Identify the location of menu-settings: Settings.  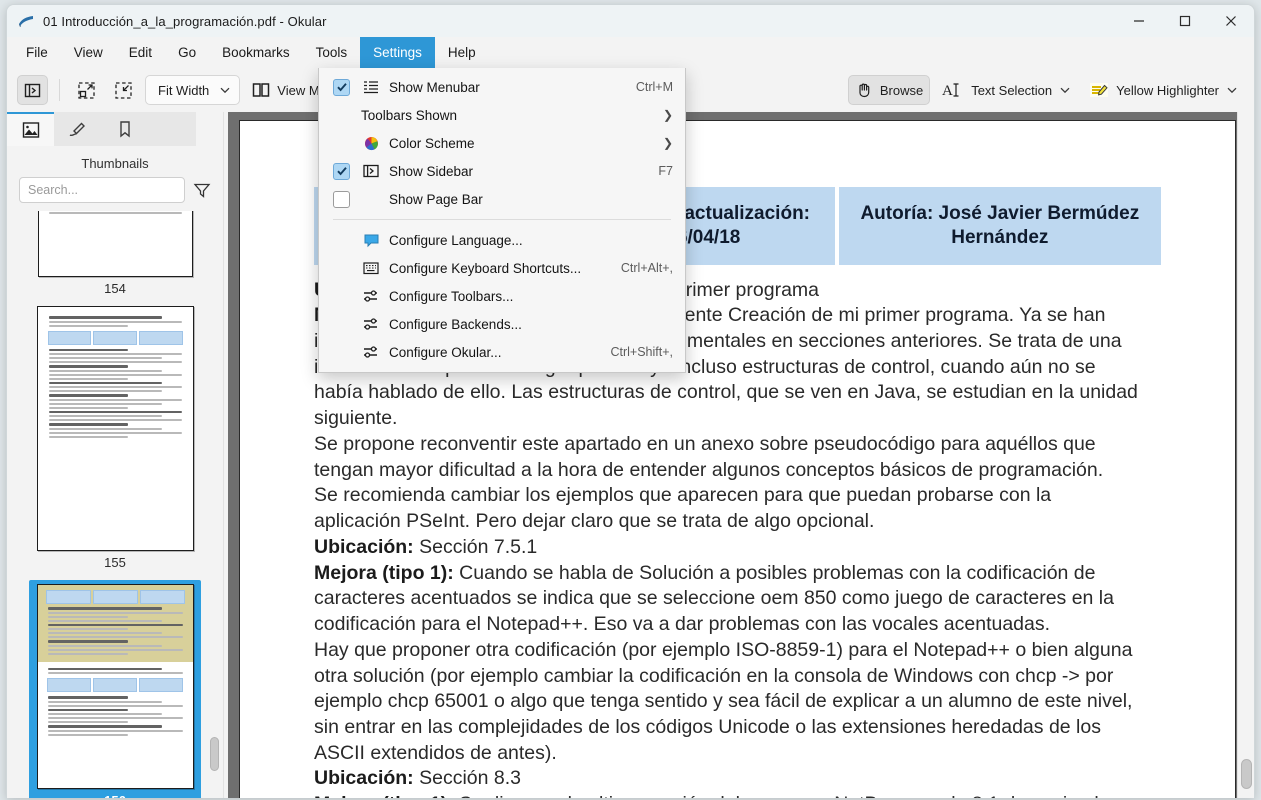
(397, 52).